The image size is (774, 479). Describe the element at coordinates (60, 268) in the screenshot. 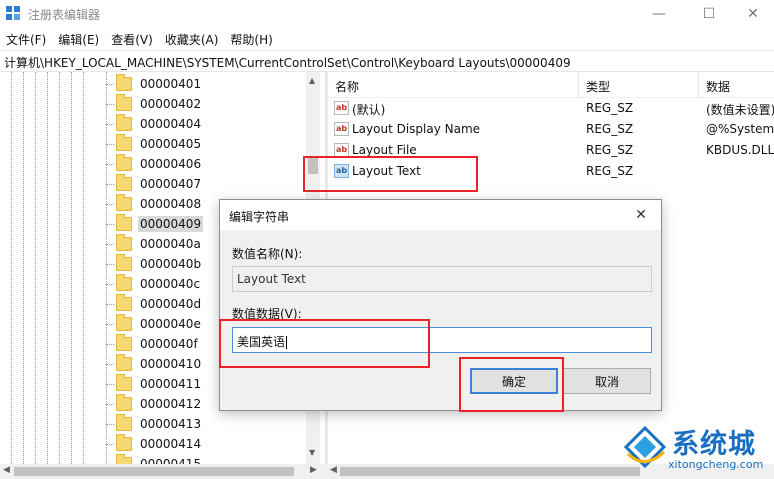

I see `tree-guides` at that location.